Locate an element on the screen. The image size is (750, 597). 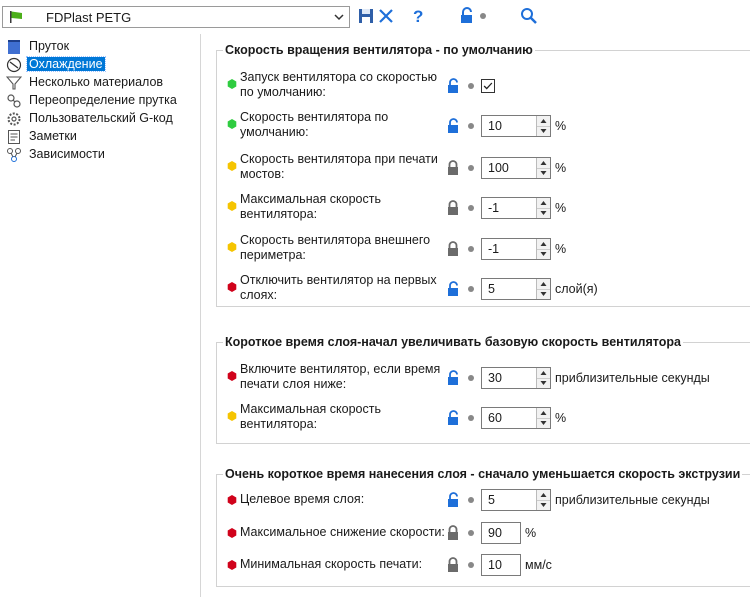
option-label-line2: вентилятора: is located at coordinates (279, 214).